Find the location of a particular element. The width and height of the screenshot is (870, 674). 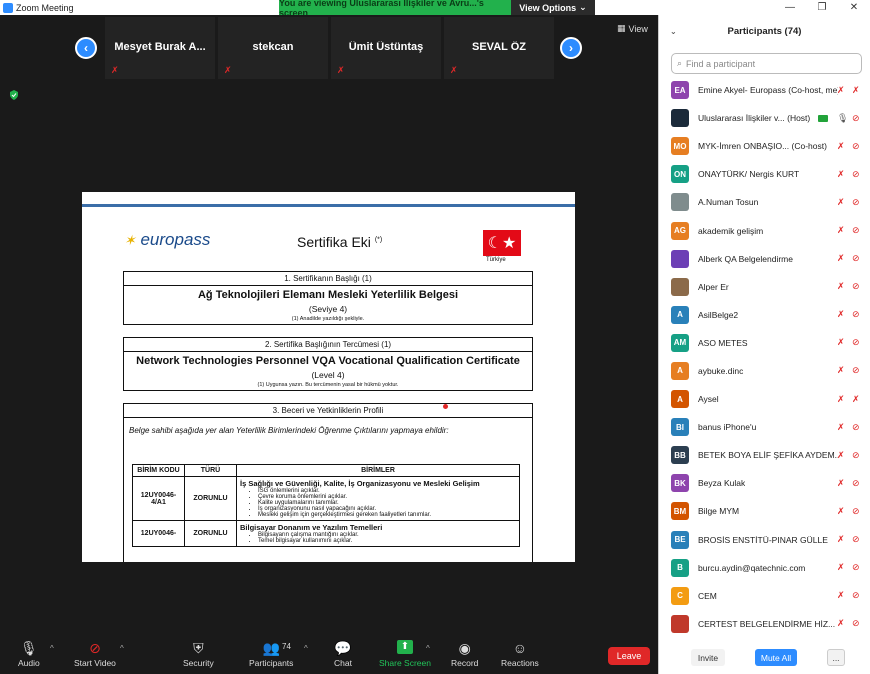

thumbnail-name: stekcan is located at coordinates (273, 47).